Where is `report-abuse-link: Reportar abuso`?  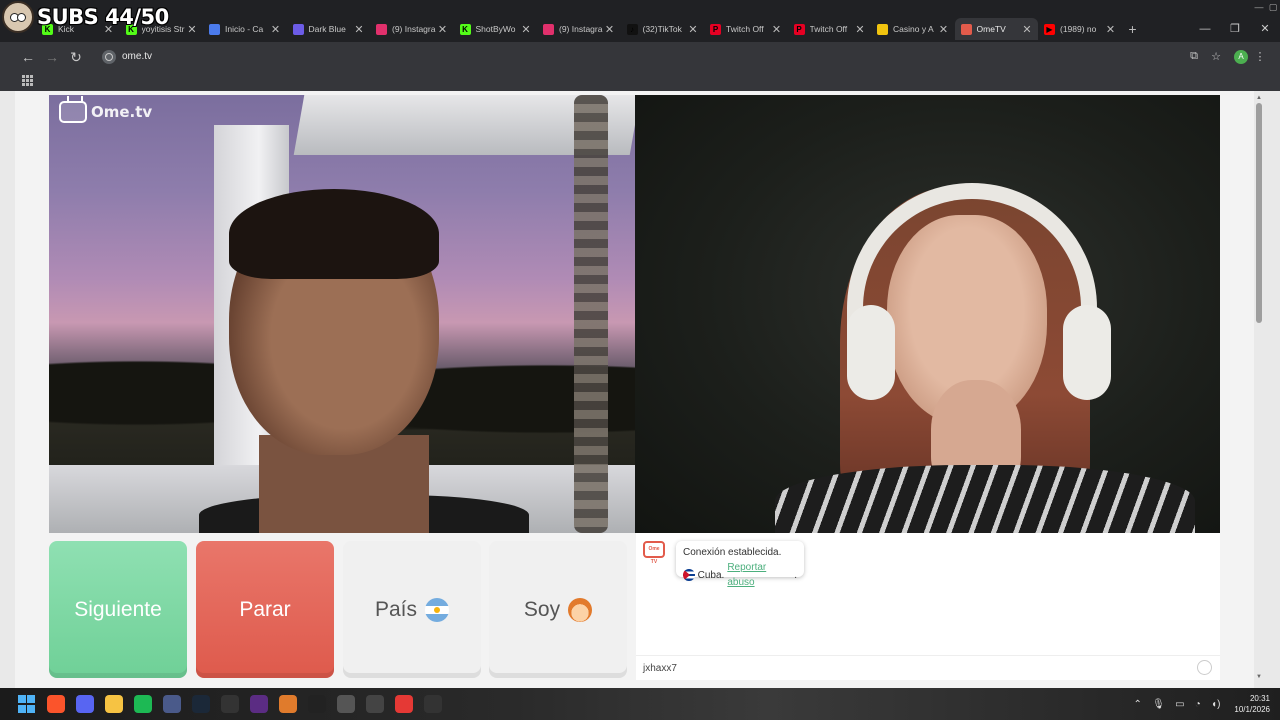 report-abuse-link: Reportar abuso is located at coordinates (760, 575).